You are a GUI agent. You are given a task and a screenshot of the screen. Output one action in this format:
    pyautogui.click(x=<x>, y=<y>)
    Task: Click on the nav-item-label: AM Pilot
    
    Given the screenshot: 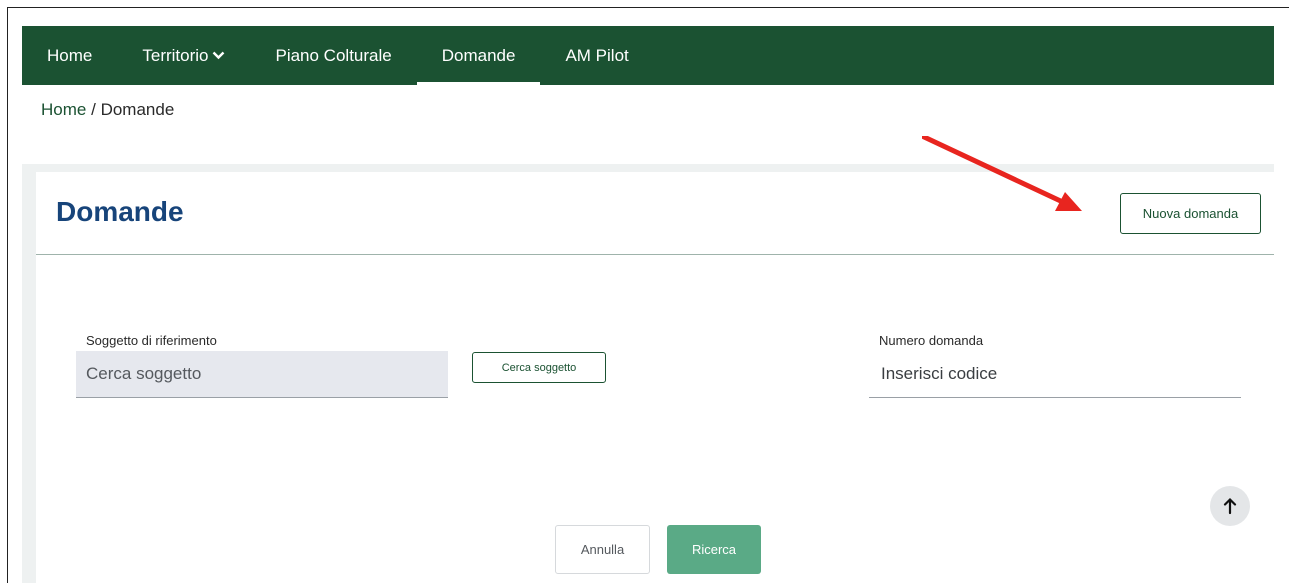 What is the action you would take?
    pyautogui.click(x=597, y=55)
    